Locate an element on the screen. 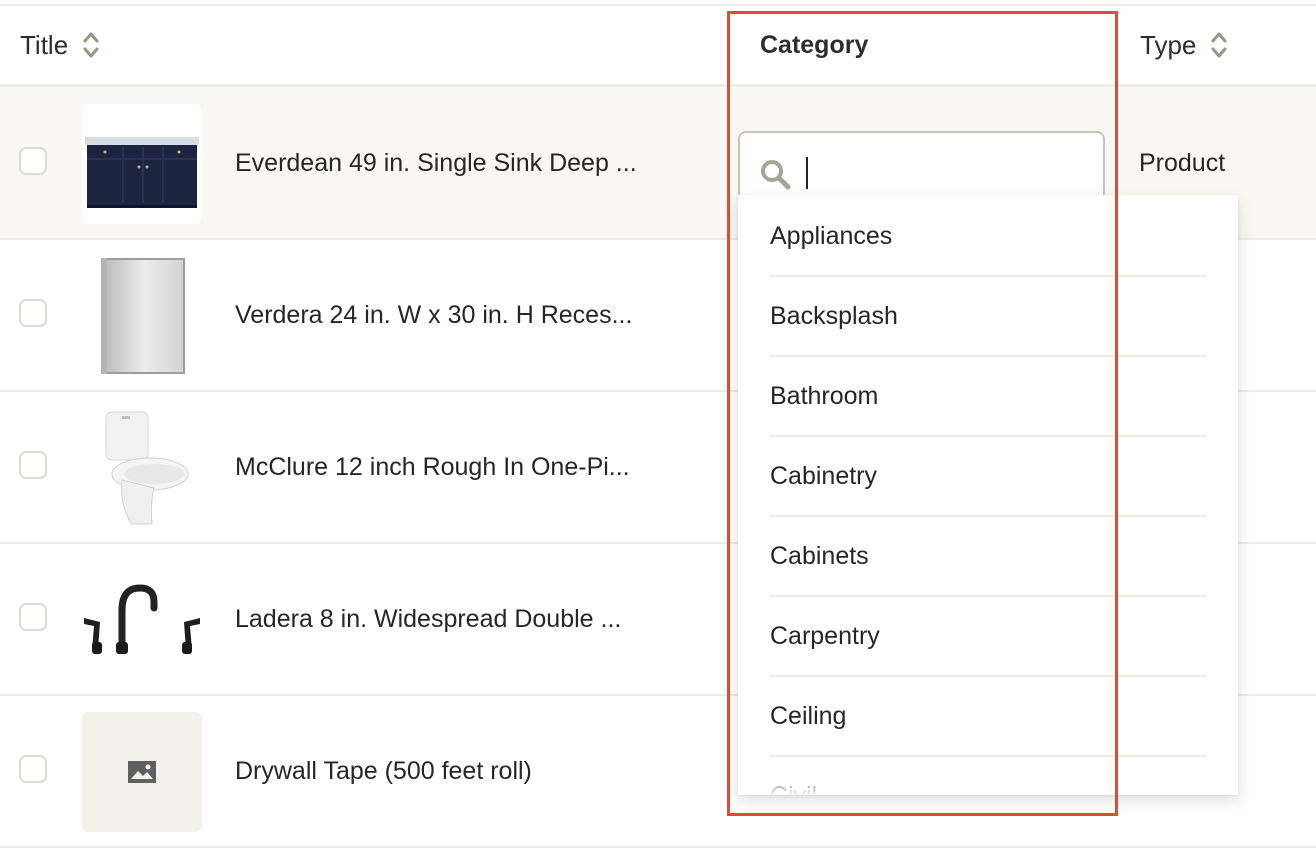 This screenshot has height=848, width=1316. dropdown-option-backsplash: Backsplash is located at coordinates (988, 317).